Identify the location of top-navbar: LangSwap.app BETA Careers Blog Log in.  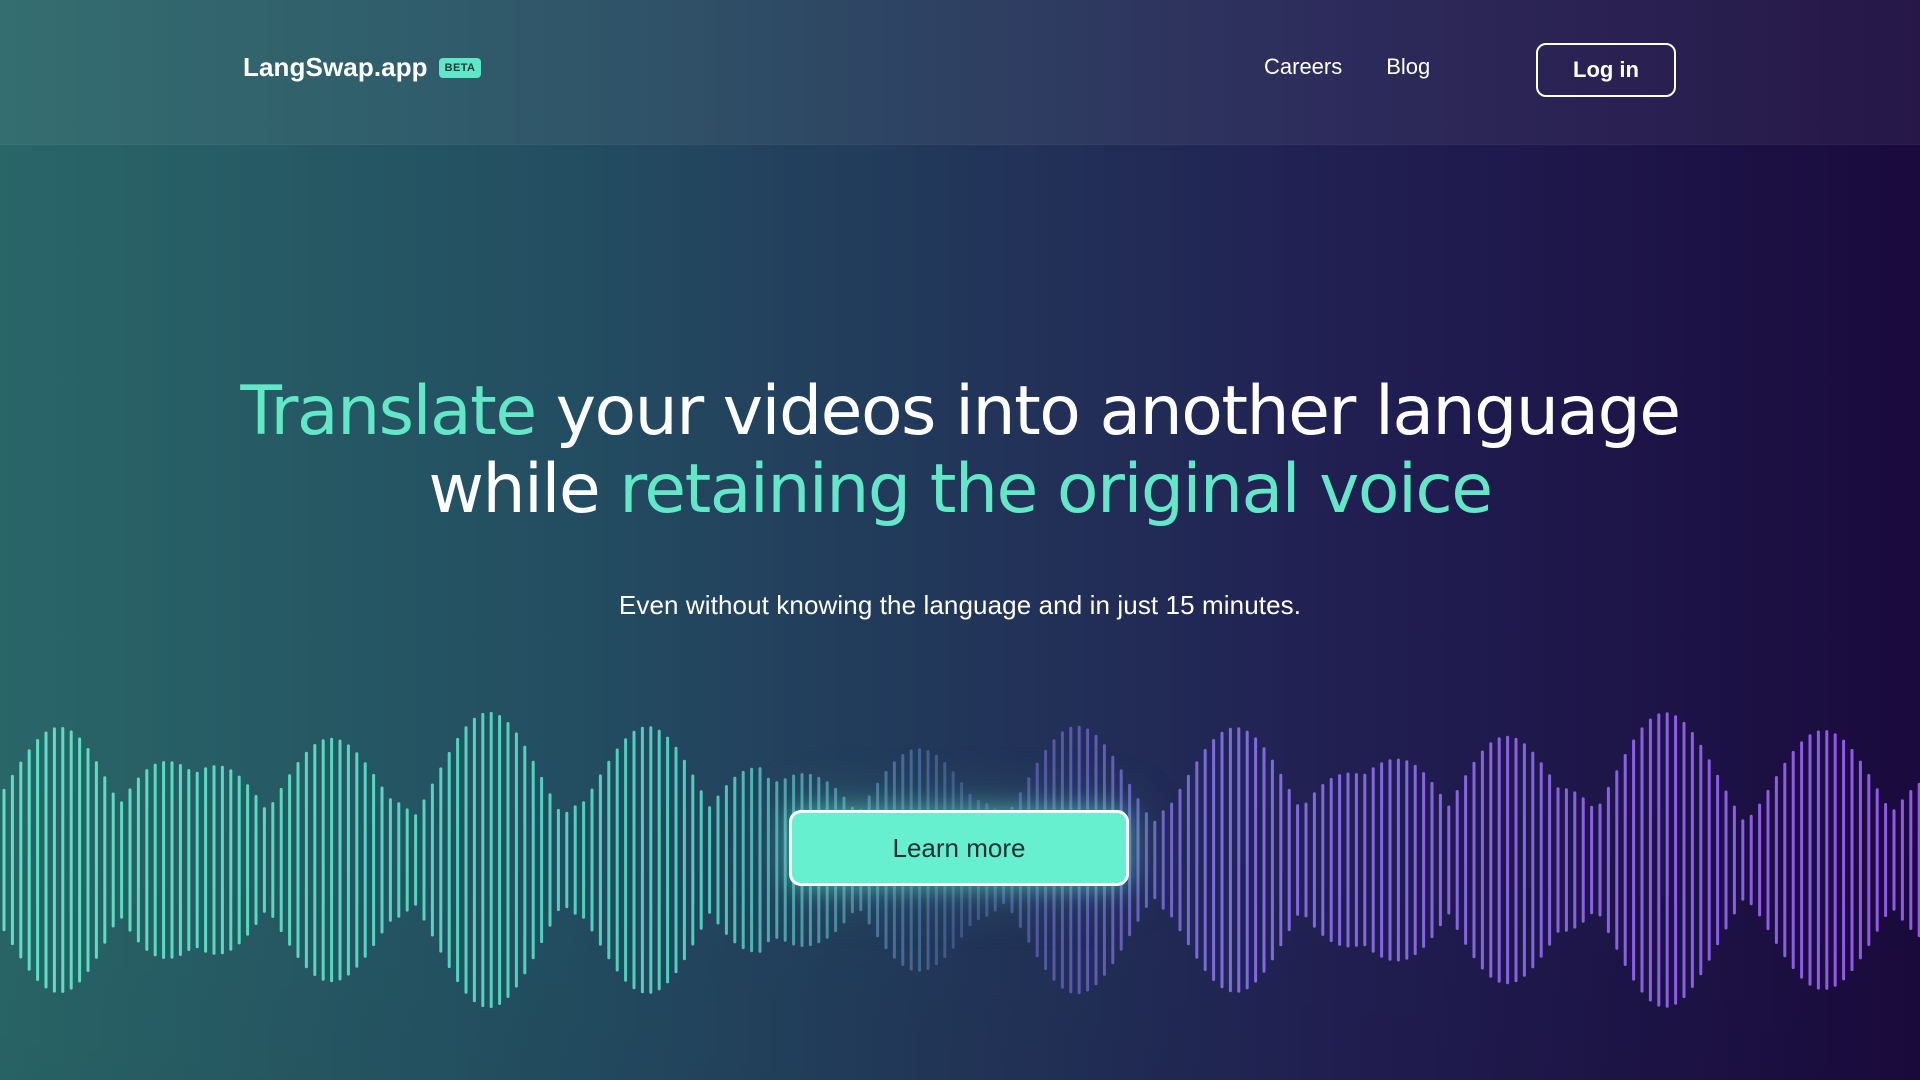
(960, 72).